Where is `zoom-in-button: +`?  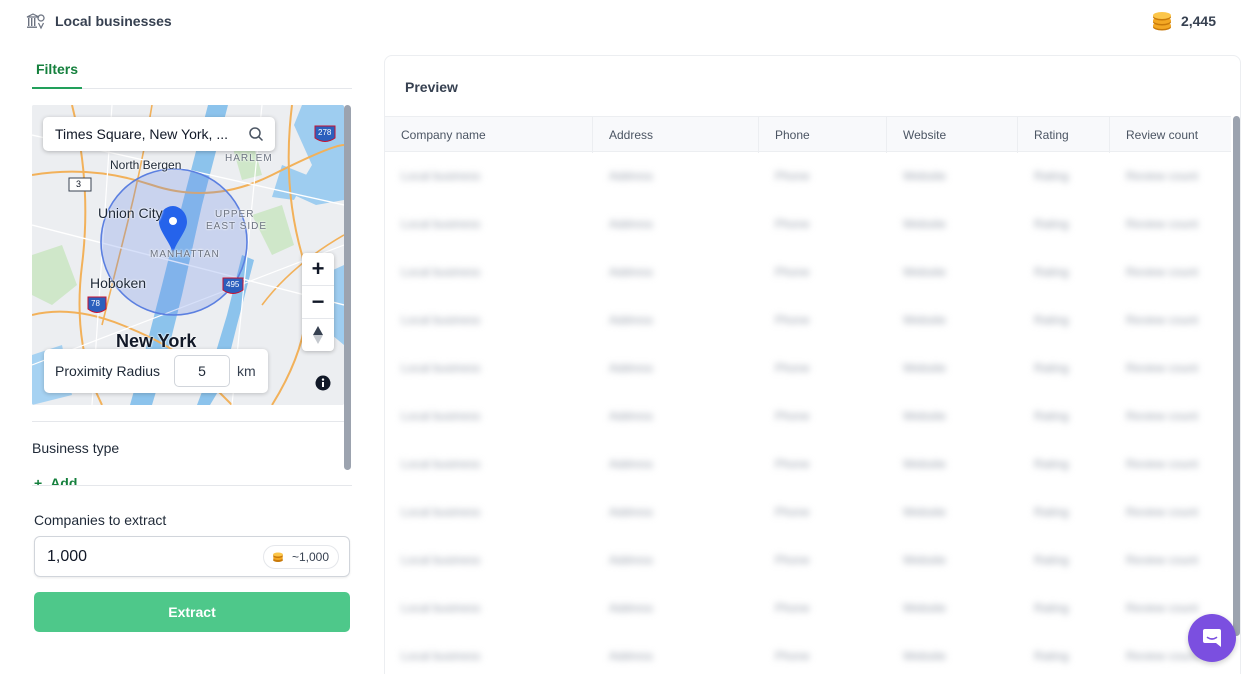
zoom-in-button: + is located at coordinates (318, 269).